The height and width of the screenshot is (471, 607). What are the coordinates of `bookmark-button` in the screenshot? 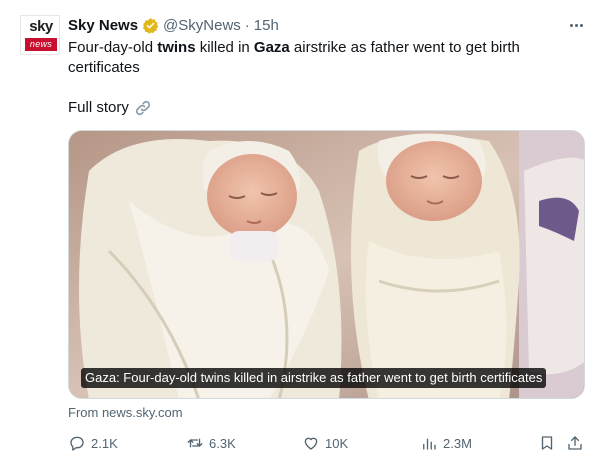 It's located at (547, 443).